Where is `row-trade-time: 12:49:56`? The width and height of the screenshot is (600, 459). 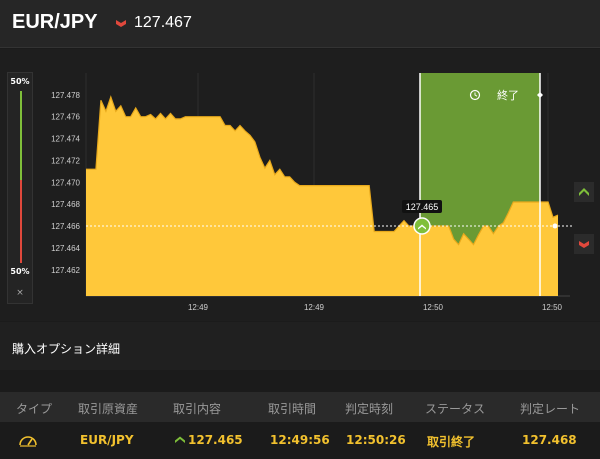 row-trade-time: 12:49:56 is located at coordinates (300, 440).